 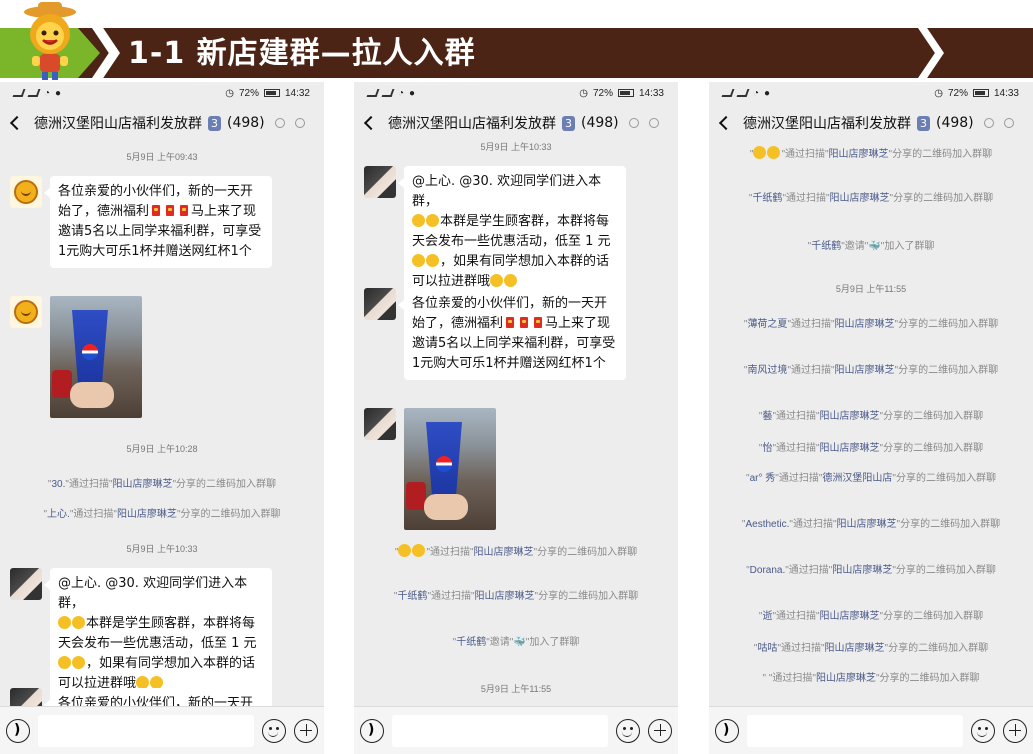 I want to click on message-bubble: 各位亲爱的小伙伴们，新的一天开始了，德洲福利, so click(x=158, y=697).